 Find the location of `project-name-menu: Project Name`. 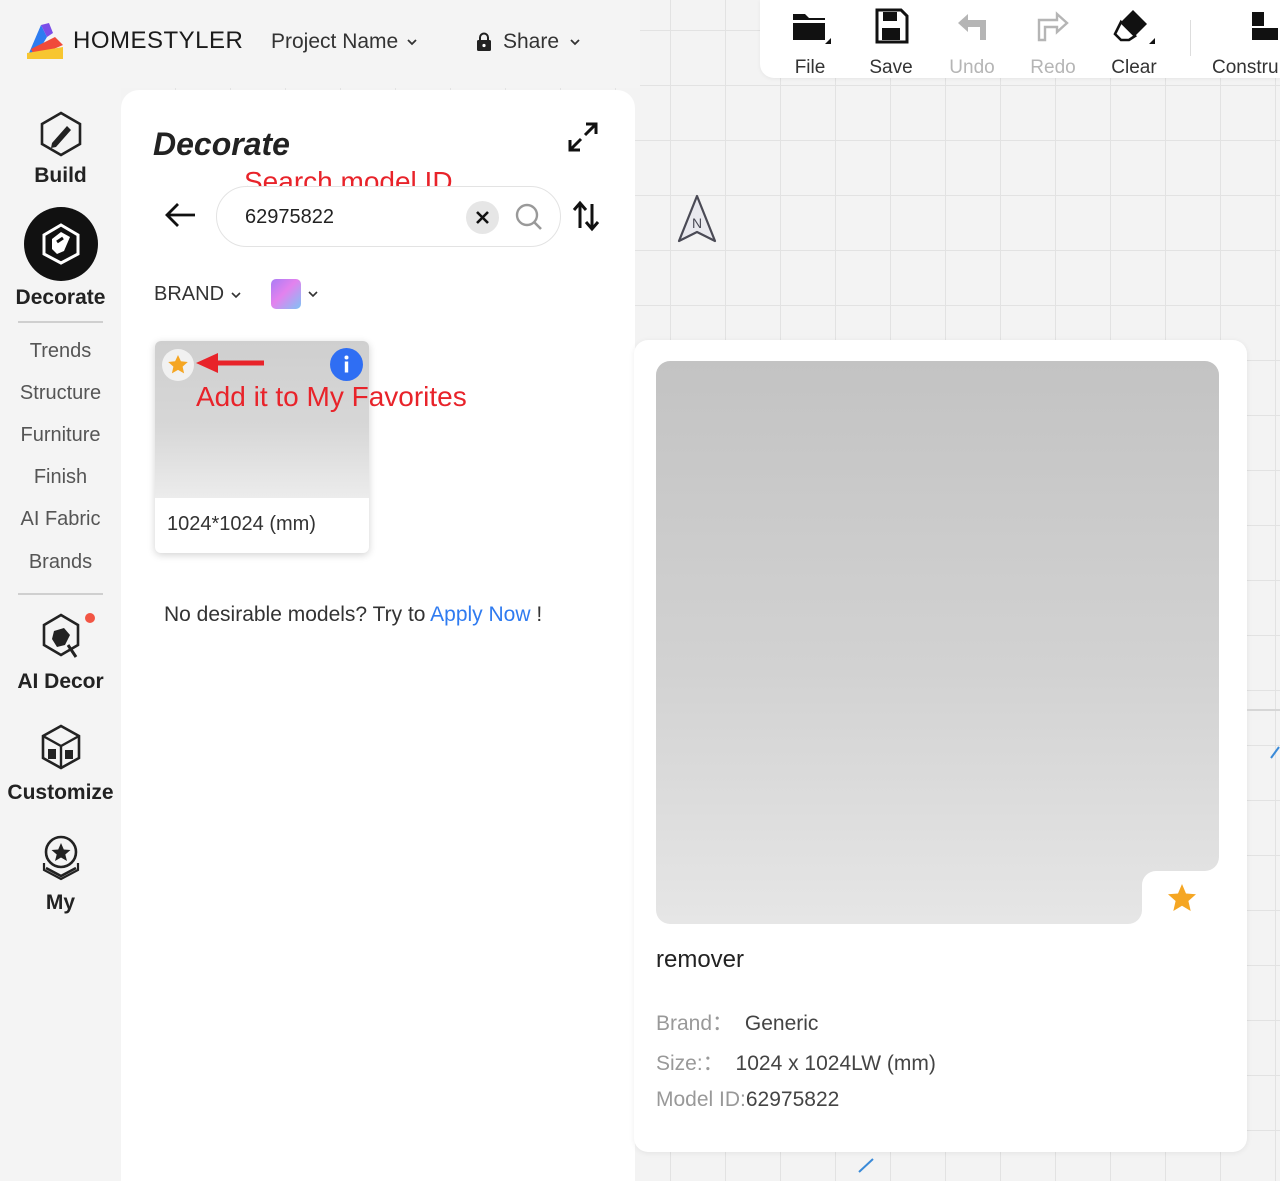

project-name-menu: Project Name is located at coordinates (344, 42).